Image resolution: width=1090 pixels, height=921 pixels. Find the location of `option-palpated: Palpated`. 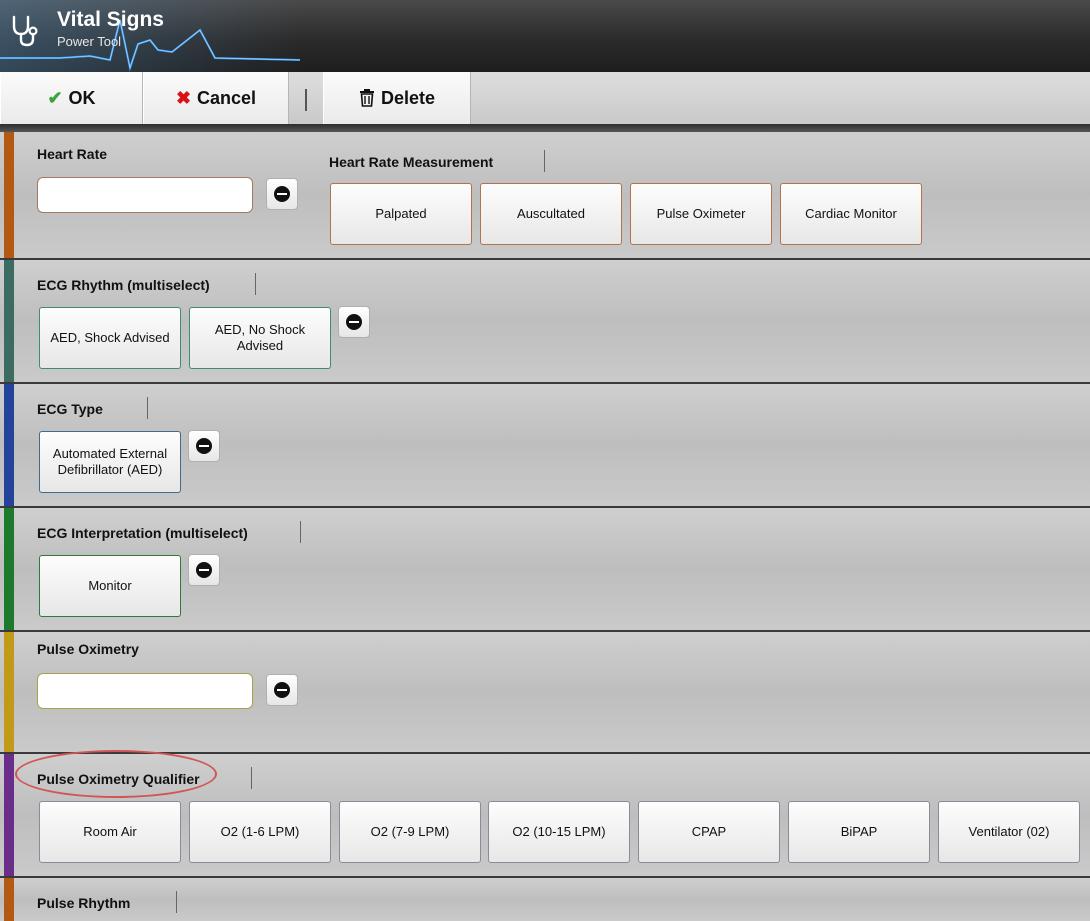

option-palpated: Palpated is located at coordinates (401, 214).